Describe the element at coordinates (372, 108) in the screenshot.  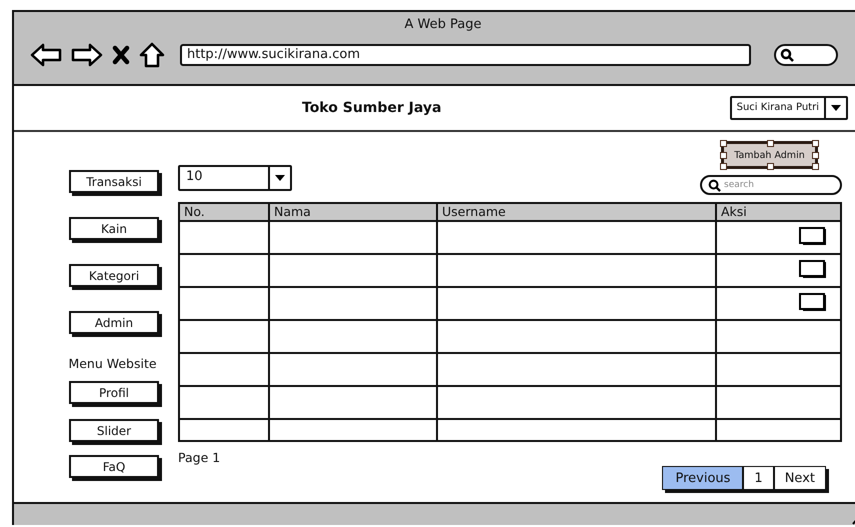
I see `page-title: Toko Sumber Jaya` at that location.